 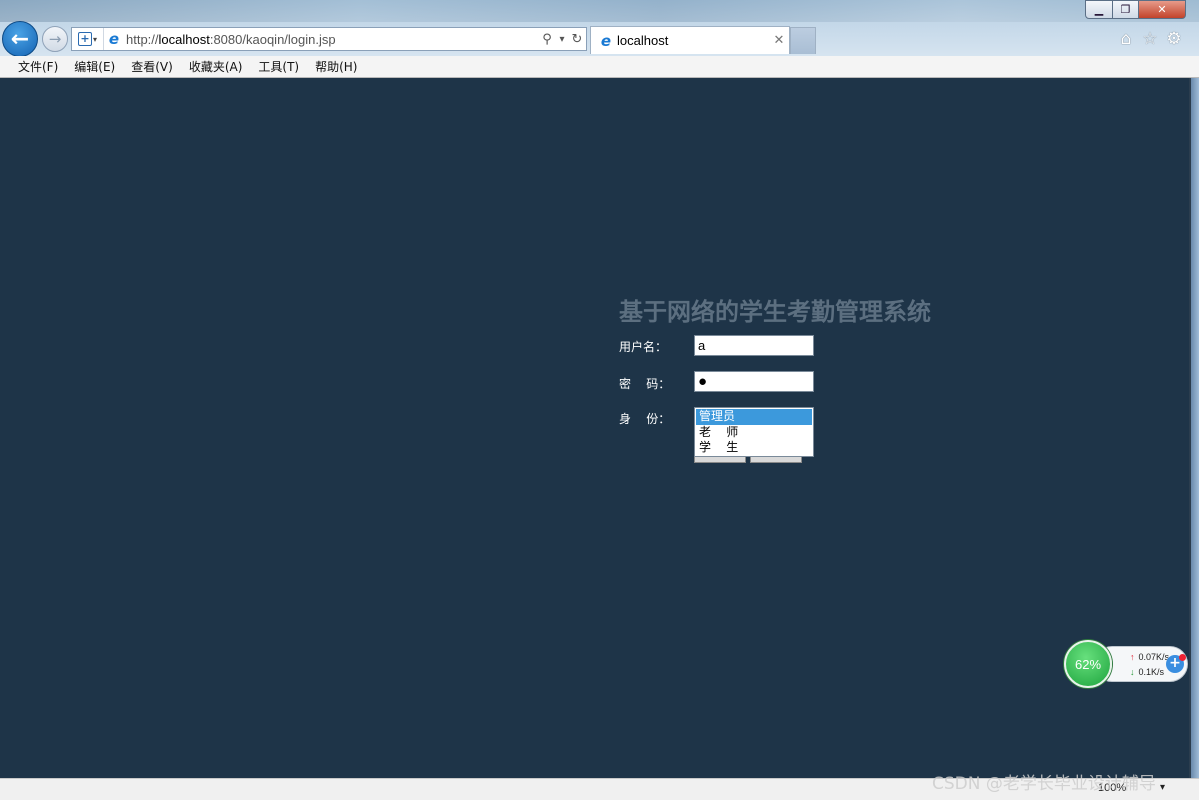 I want to click on usage-percent: 62%, so click(x=1088, y=664).